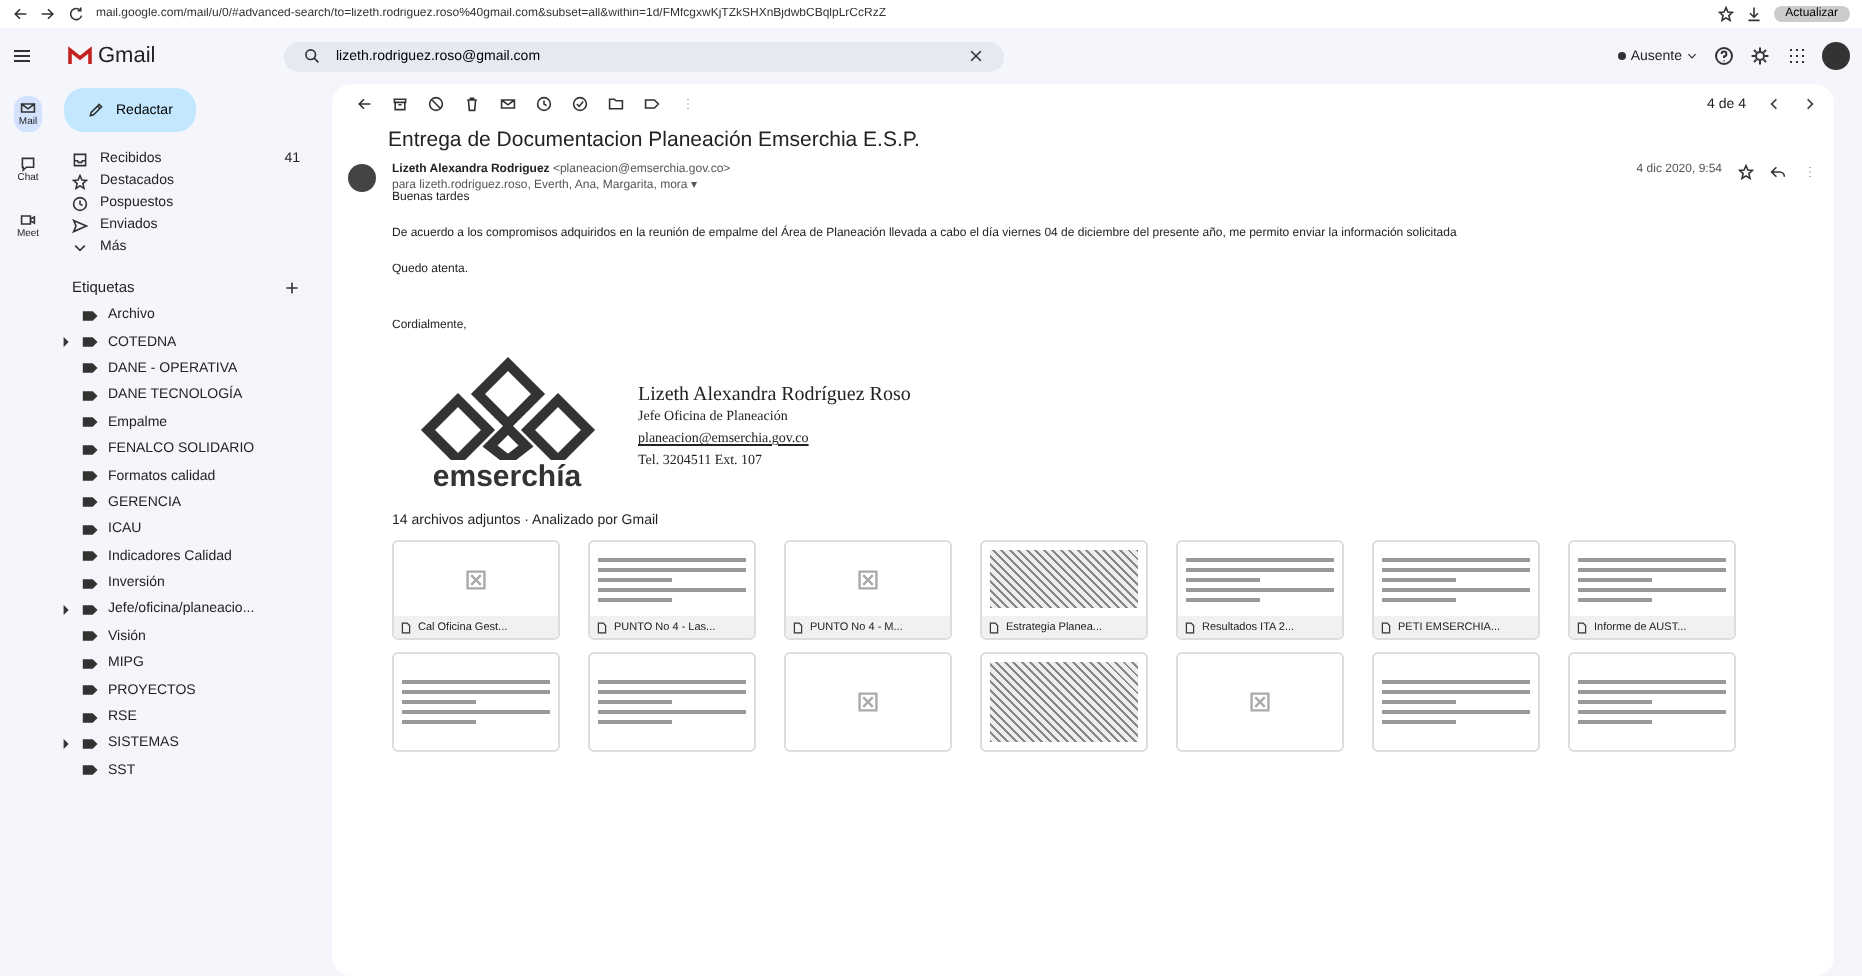  Describe the element at coordinates (1724, 56) in the screenshot. I see `help-icon` at that location.